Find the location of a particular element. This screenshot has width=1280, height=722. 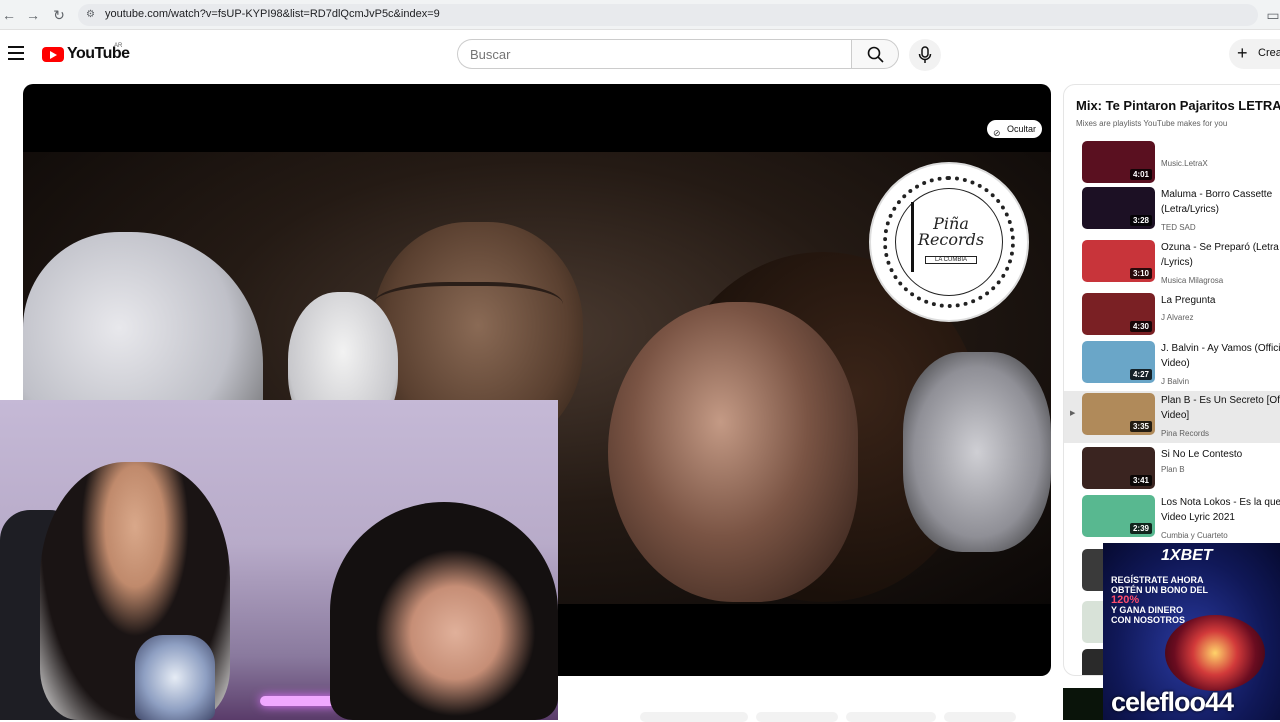

duration-badge: 2:39 is located at coordinates (1140, 528).